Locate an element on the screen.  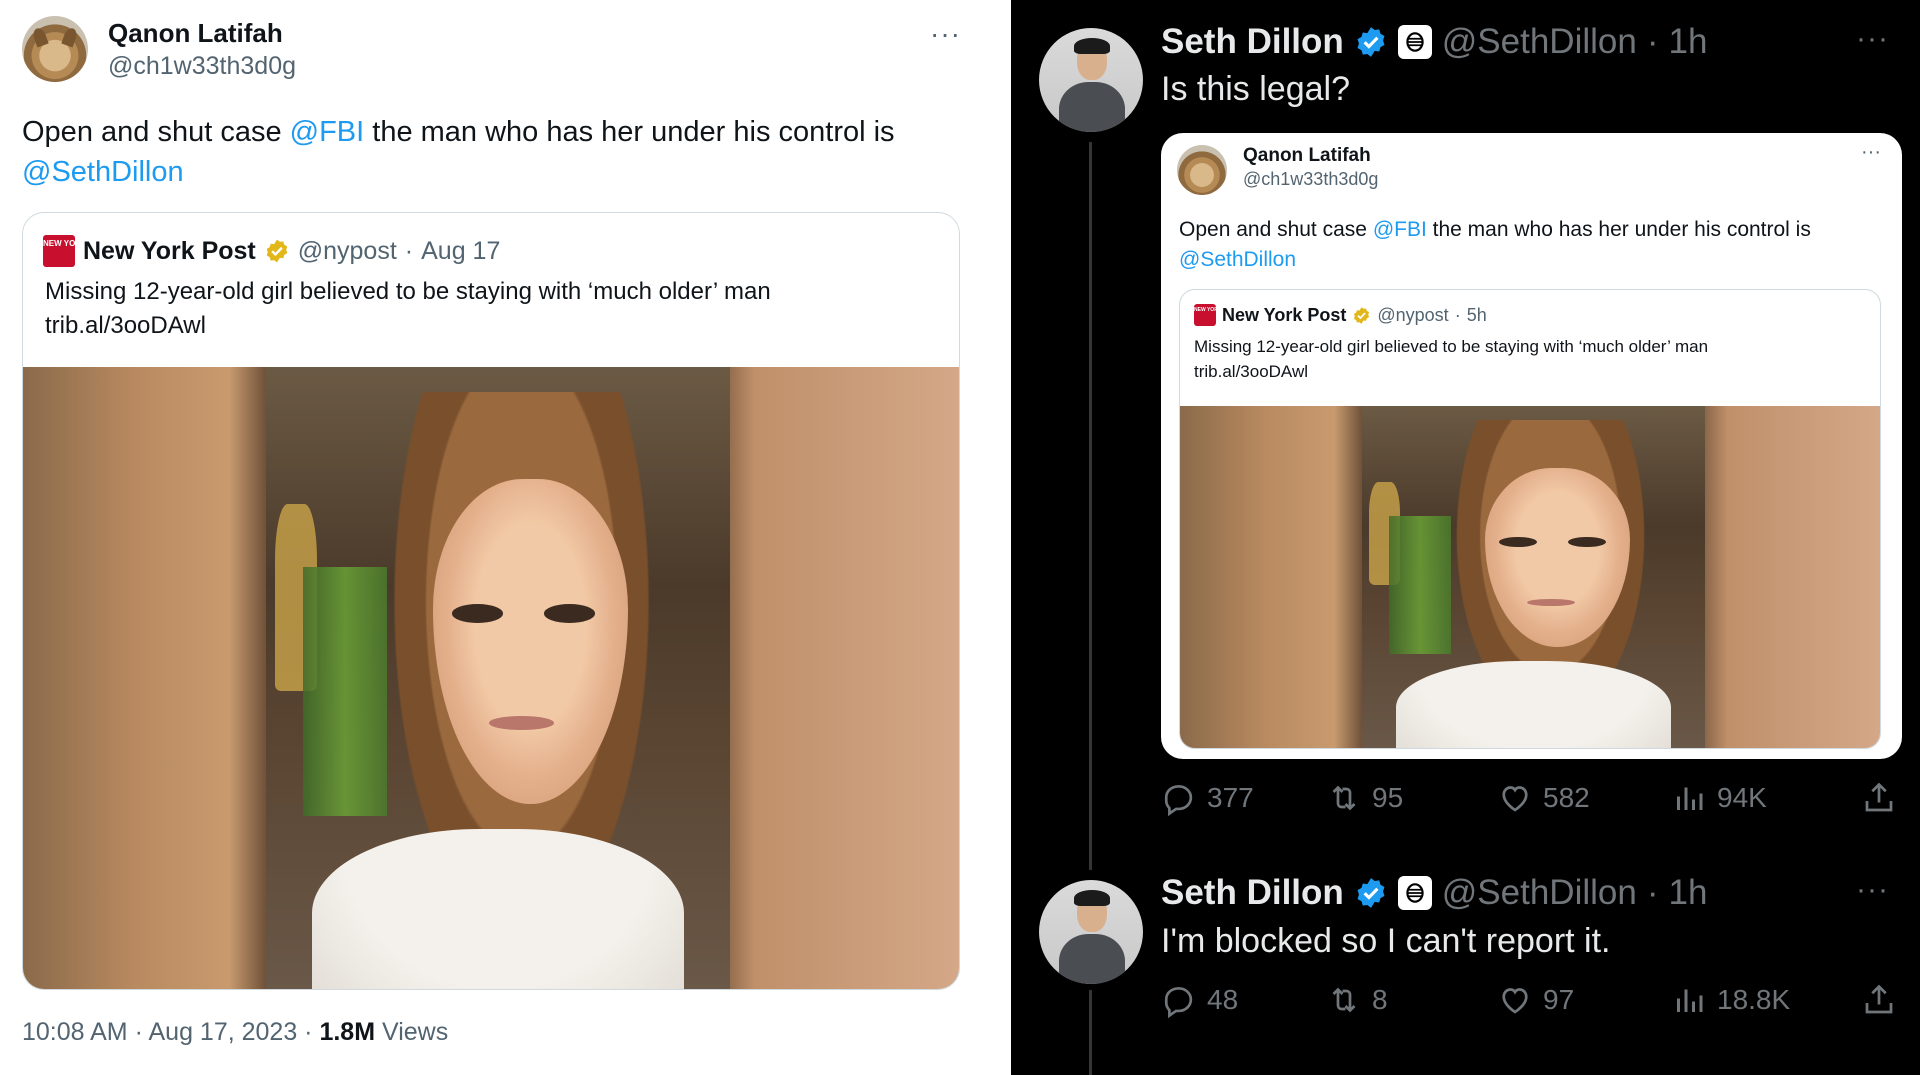
reply-button: 48 is located at coordinates (1199, 1000).